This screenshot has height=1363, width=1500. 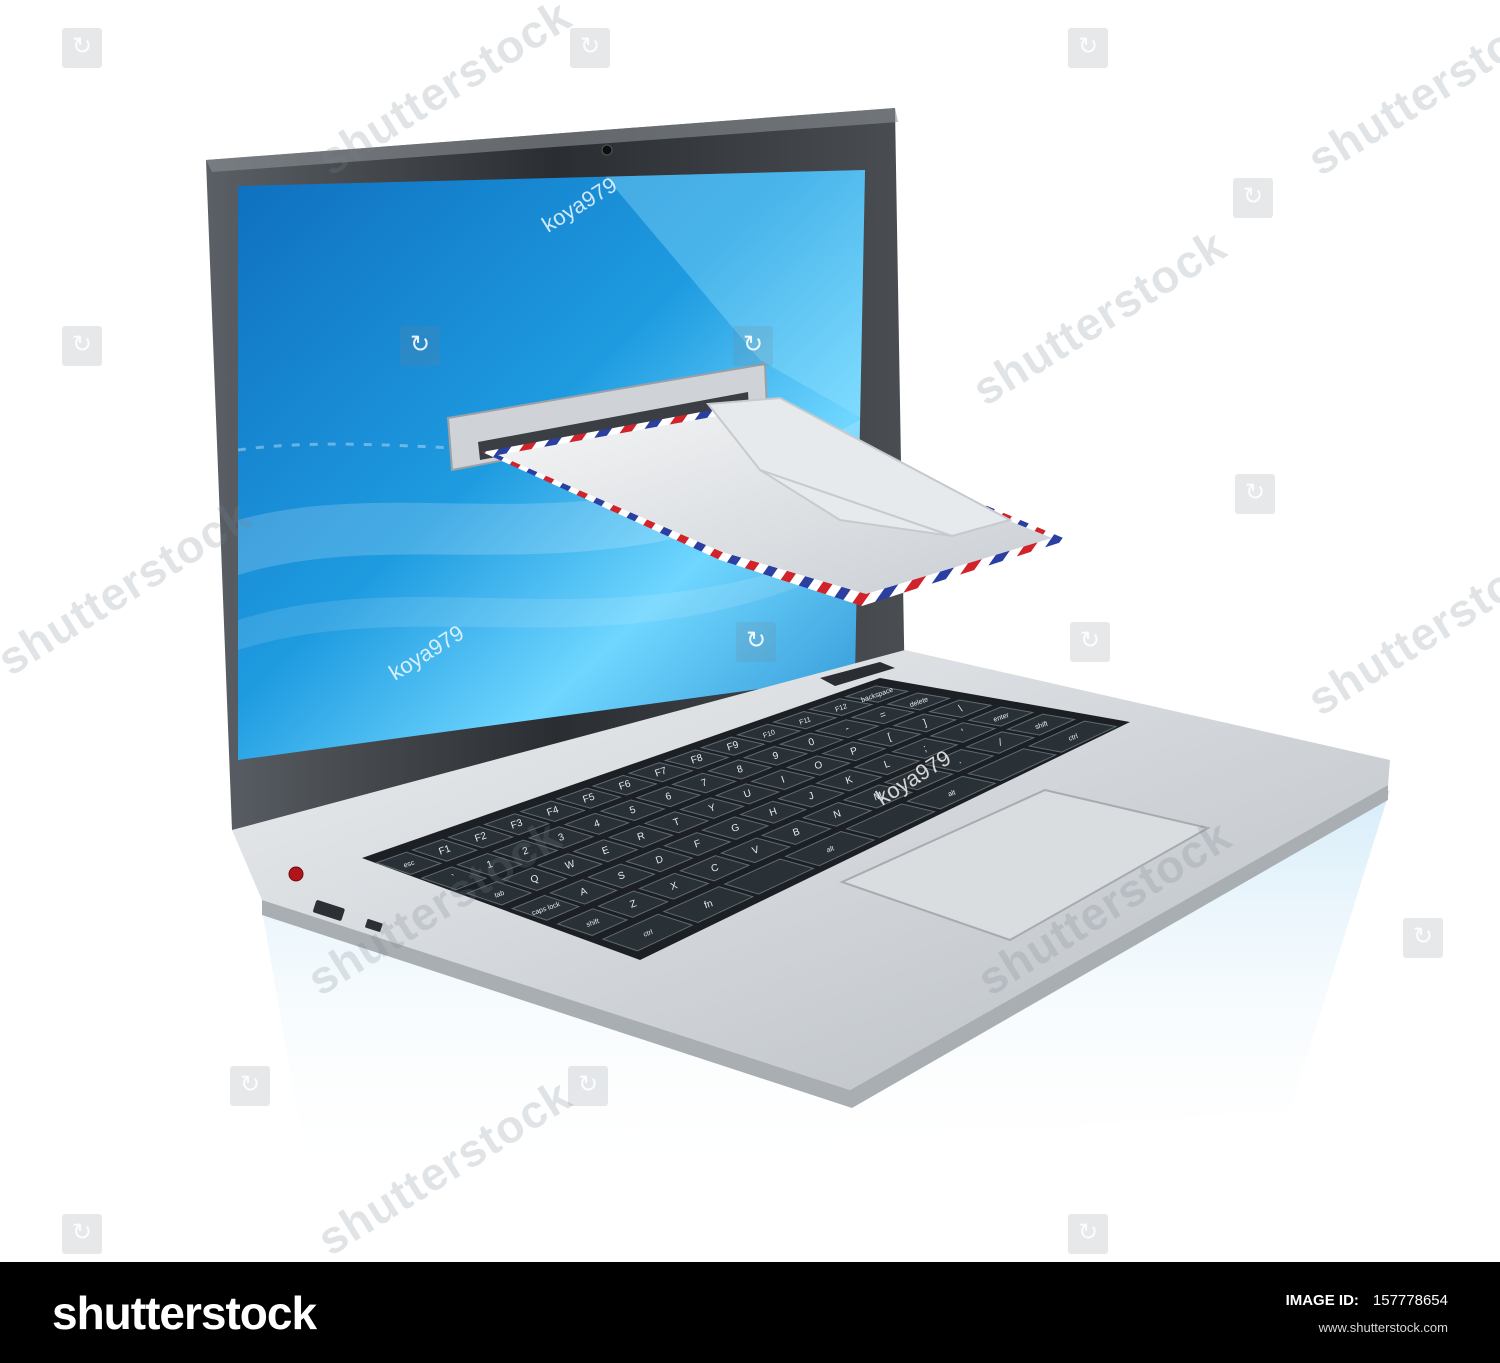 I want to click on image-id-label: IMAGE ID:, so click(x=1322, y=1300).